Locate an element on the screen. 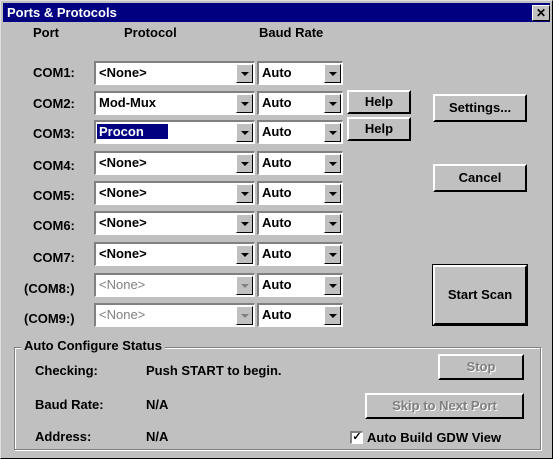  baud-column-header: Baud Rate is located at coordinates (291, 32).